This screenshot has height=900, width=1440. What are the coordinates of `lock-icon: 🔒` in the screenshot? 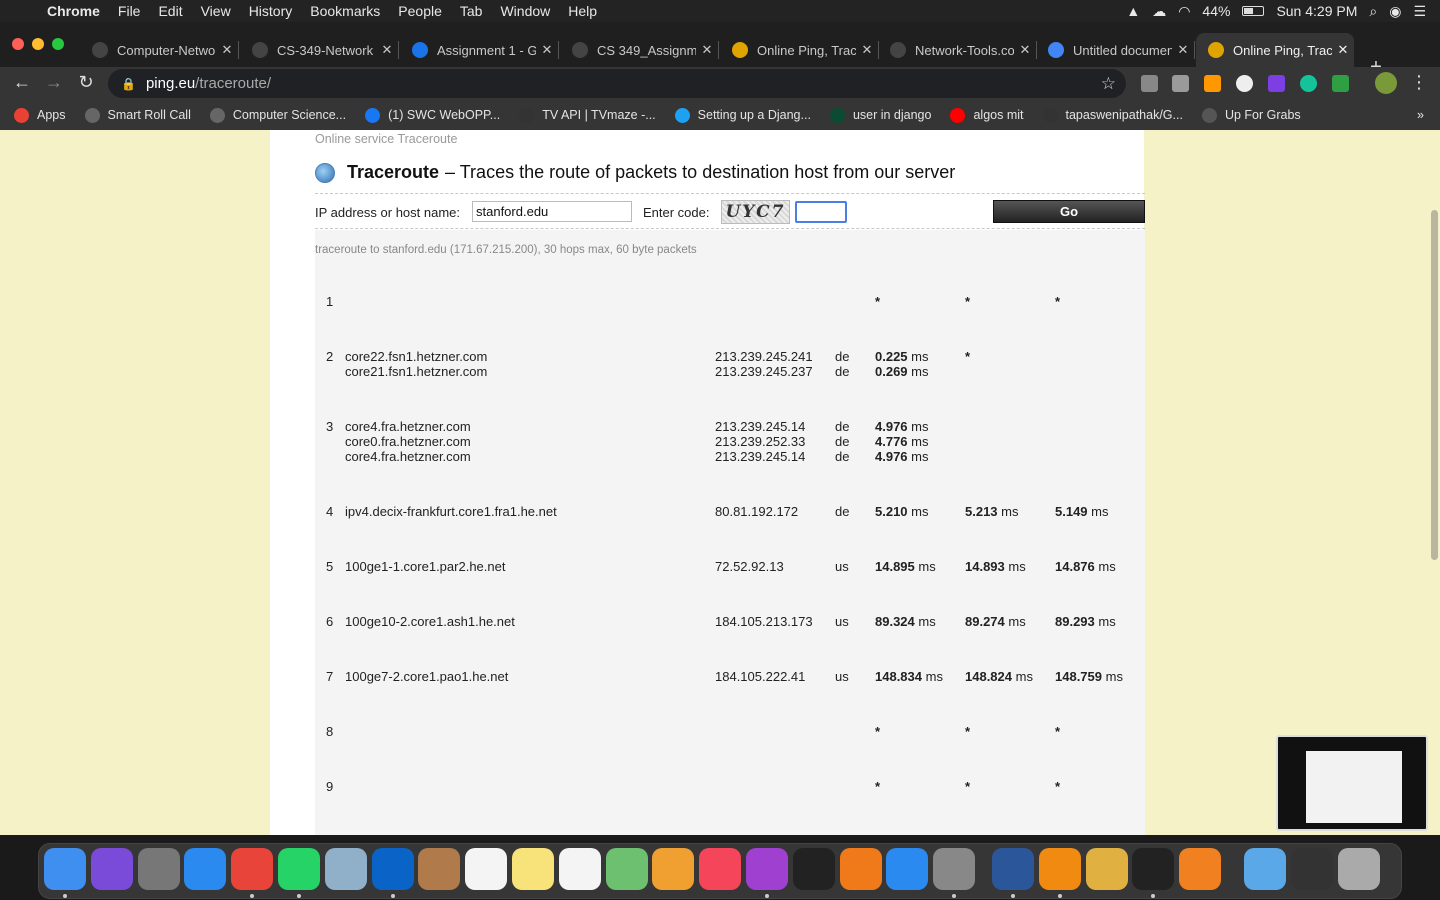 It's located at (128, 84).